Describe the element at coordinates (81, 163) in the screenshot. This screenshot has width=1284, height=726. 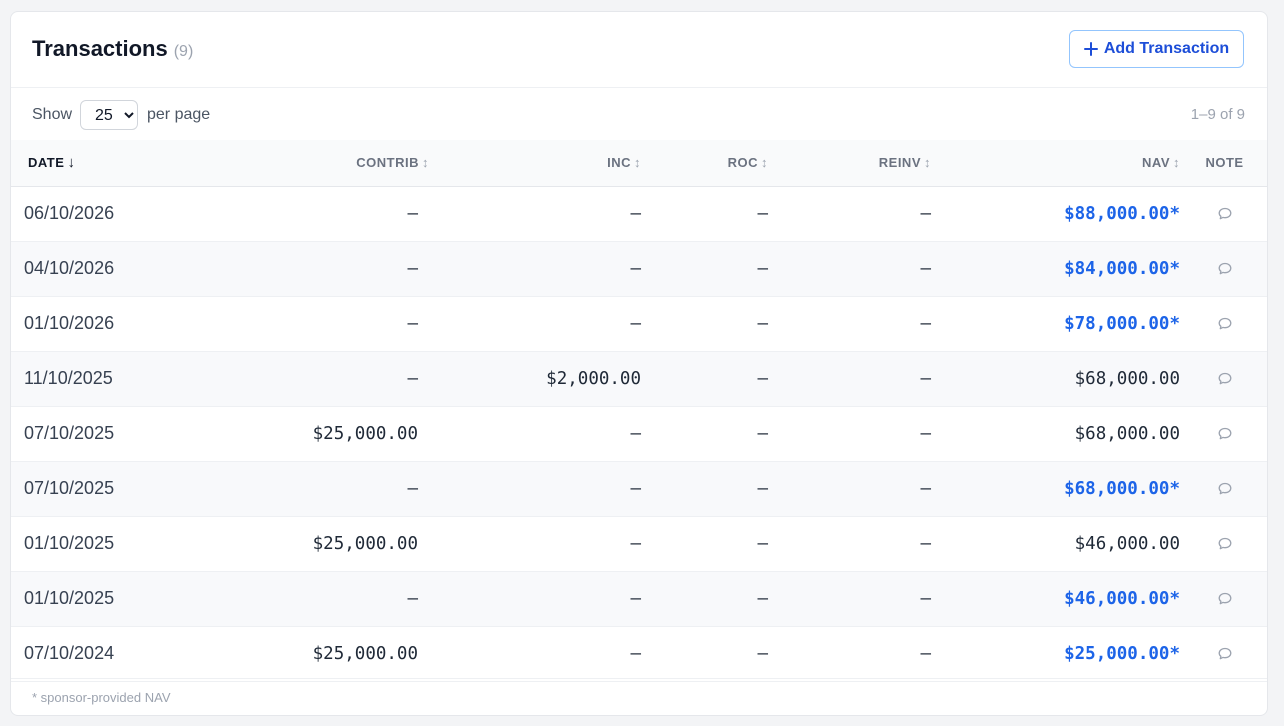
I see `column-header-date: DATE ↓` at that location.